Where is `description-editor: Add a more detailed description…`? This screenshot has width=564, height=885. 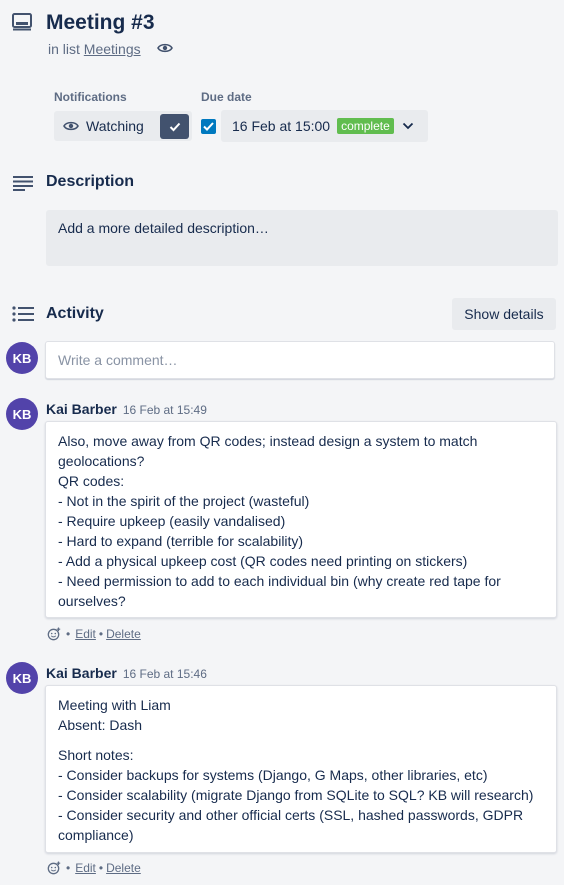
description-editor: Add a more detailed description… is located at coordinates (302, 238).